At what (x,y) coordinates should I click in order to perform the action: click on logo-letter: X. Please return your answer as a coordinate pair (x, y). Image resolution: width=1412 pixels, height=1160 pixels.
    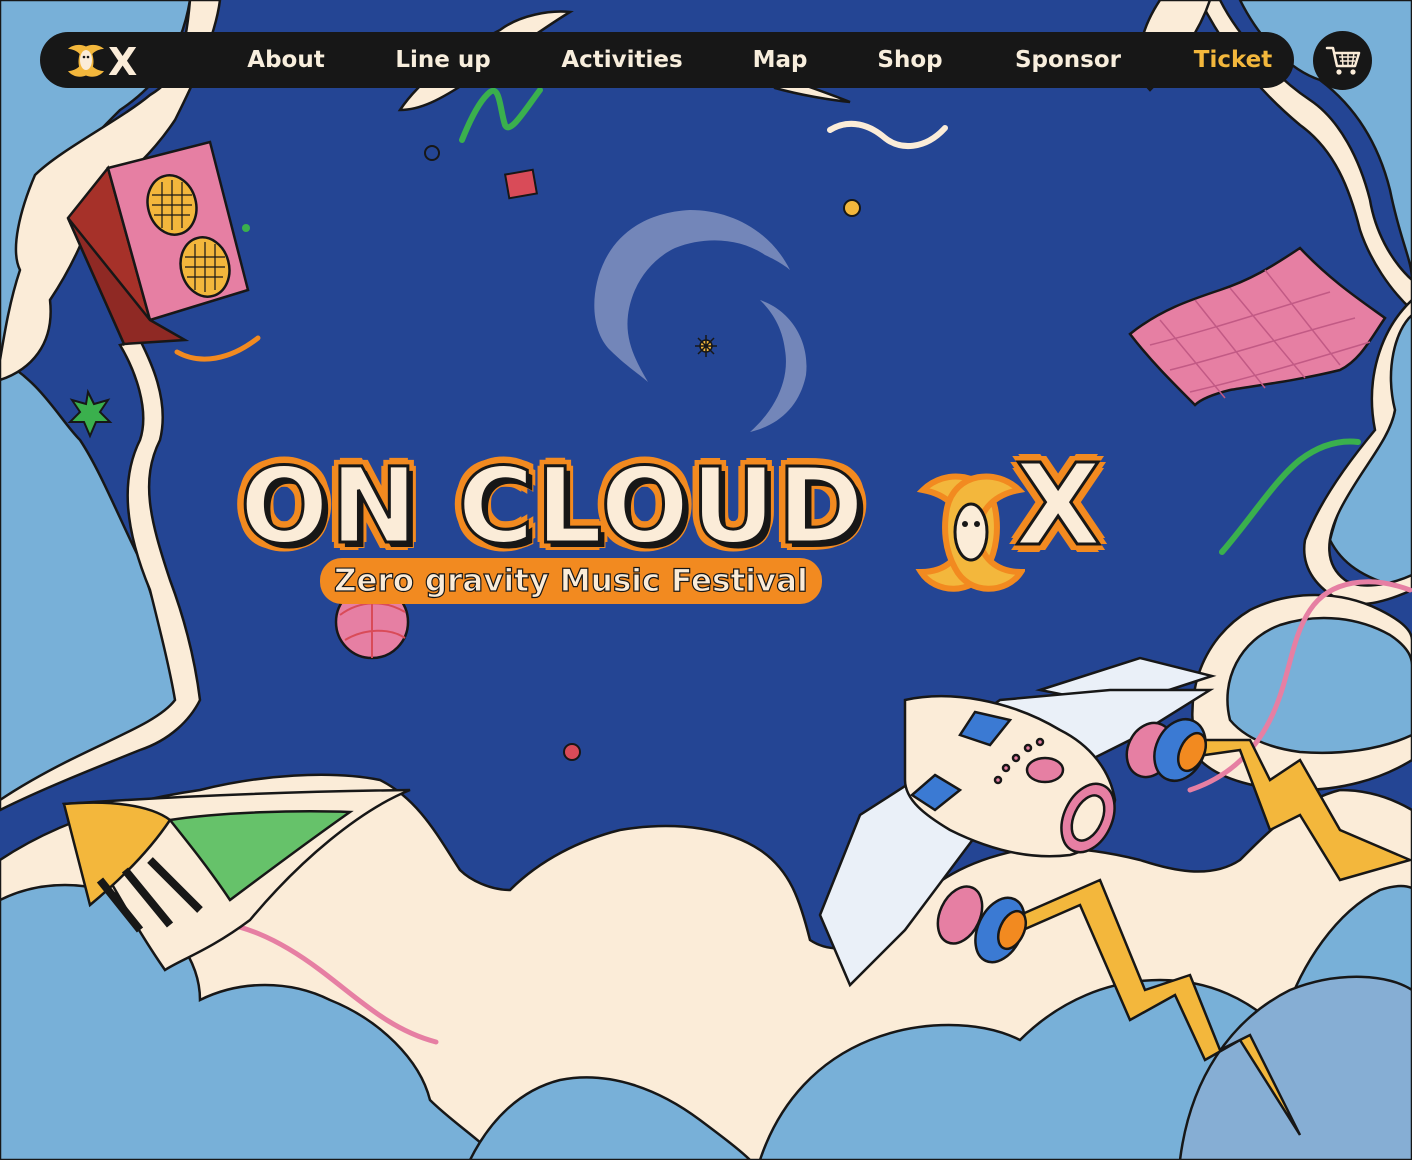
    Looking at the image, I should click on (122, 60).